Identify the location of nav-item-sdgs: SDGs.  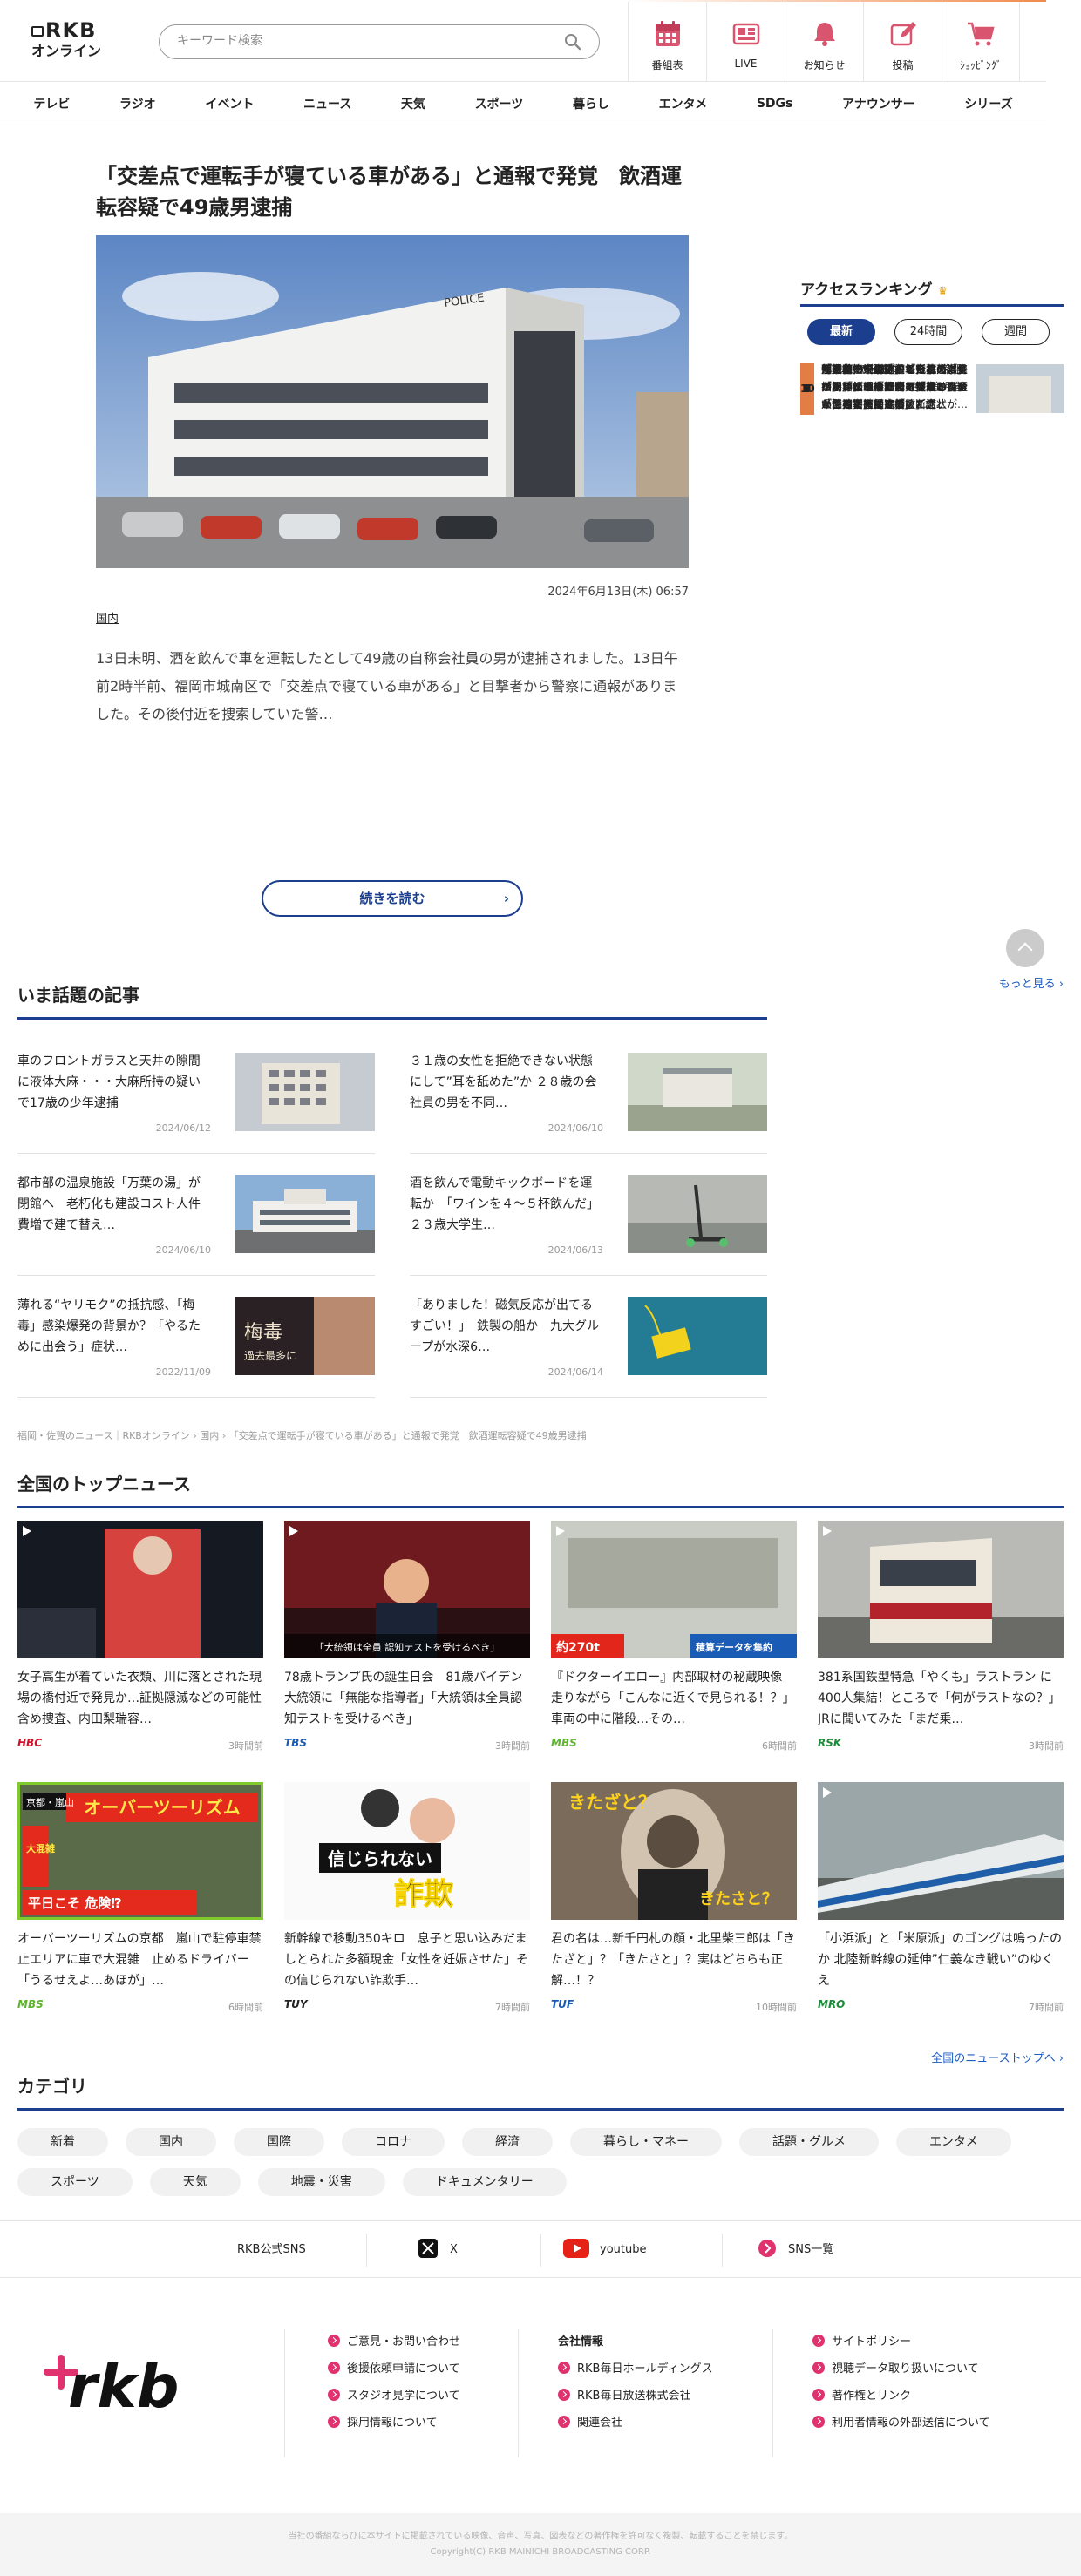
(775, 104).